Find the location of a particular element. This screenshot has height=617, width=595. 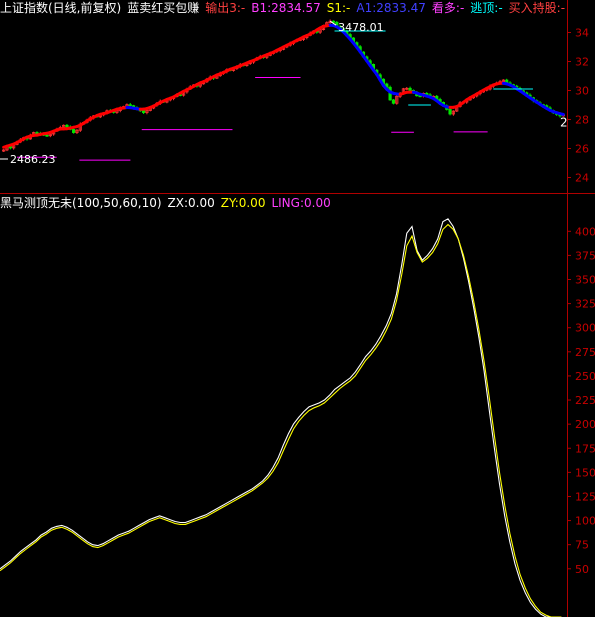

osc-tick-label: 325 is located at coordinates (585, 304).